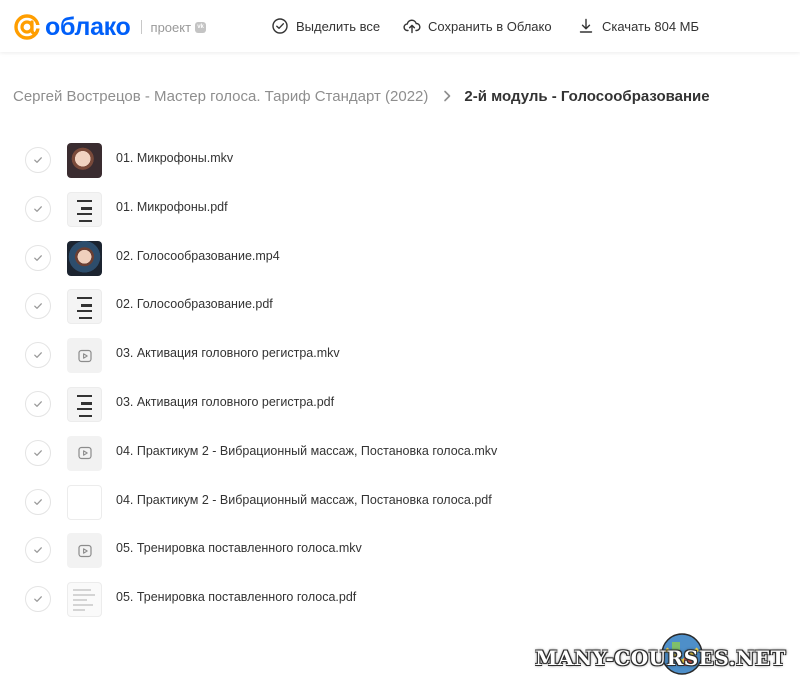 Image resolution: width=800 pixels, height=688 pixels. I want to click on project-label: проект, so click(171, 27).